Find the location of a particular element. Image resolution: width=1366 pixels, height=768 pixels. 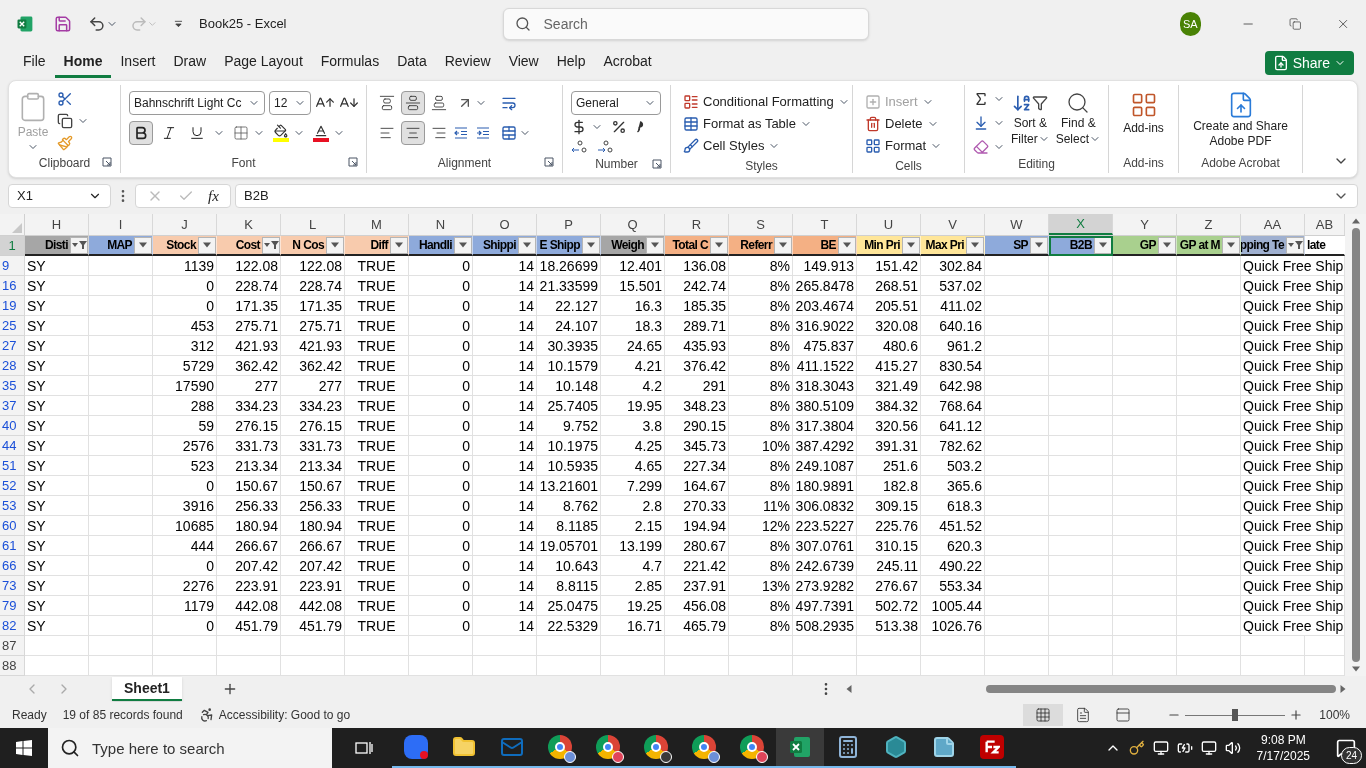

column-header: S is located at coordinates (761, 224).